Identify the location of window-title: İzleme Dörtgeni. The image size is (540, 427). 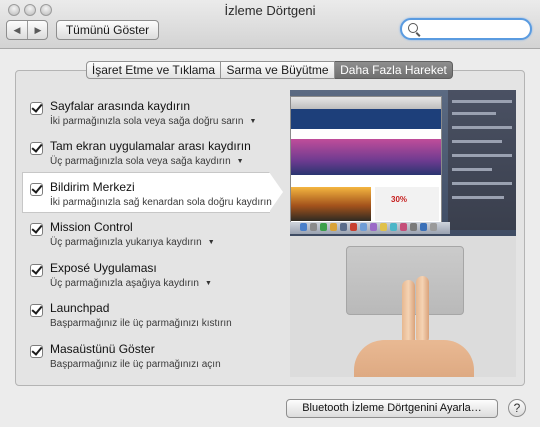
(270, 10).